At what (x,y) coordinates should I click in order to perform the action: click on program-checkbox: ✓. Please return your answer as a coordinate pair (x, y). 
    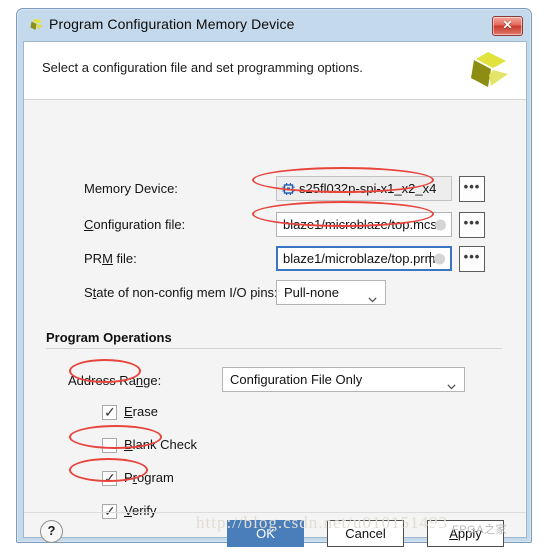
    Looking at the image, I should click on (109, 478).